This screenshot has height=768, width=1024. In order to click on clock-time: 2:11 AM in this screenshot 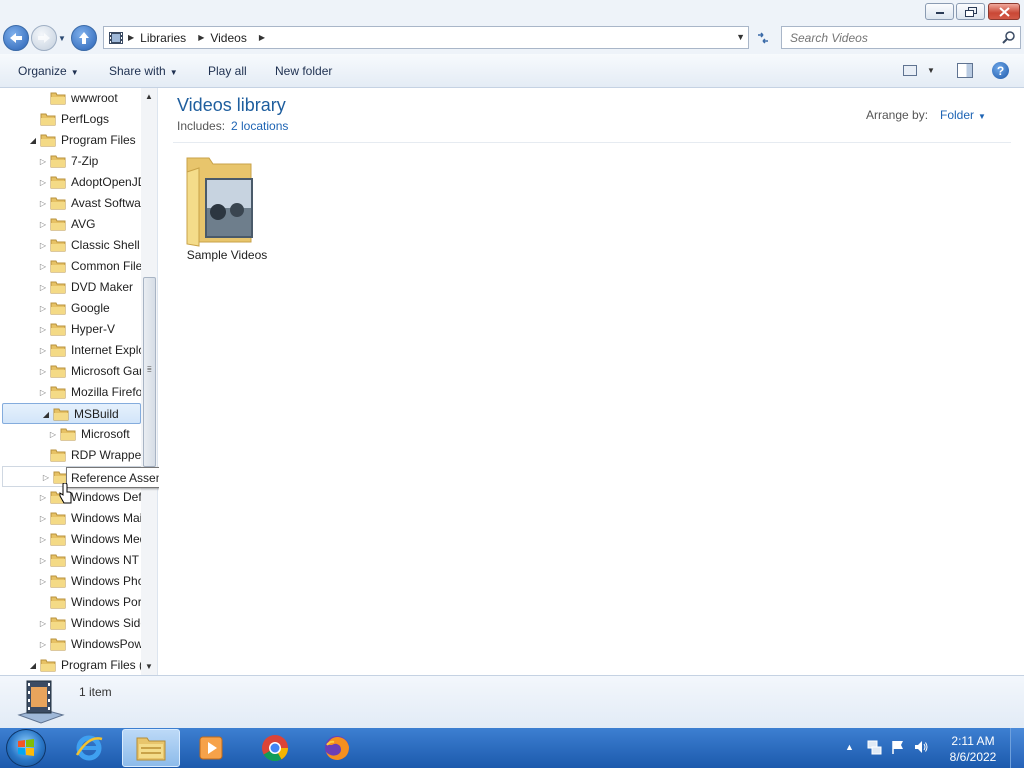, I will do `click(973, 741)`.